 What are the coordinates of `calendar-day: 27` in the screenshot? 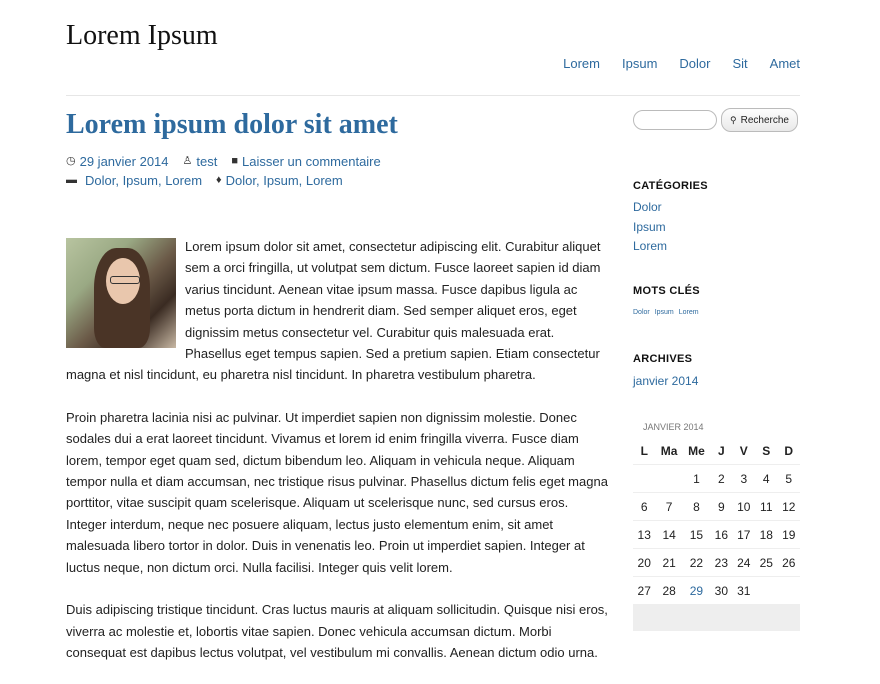 It's located at (644, 590).